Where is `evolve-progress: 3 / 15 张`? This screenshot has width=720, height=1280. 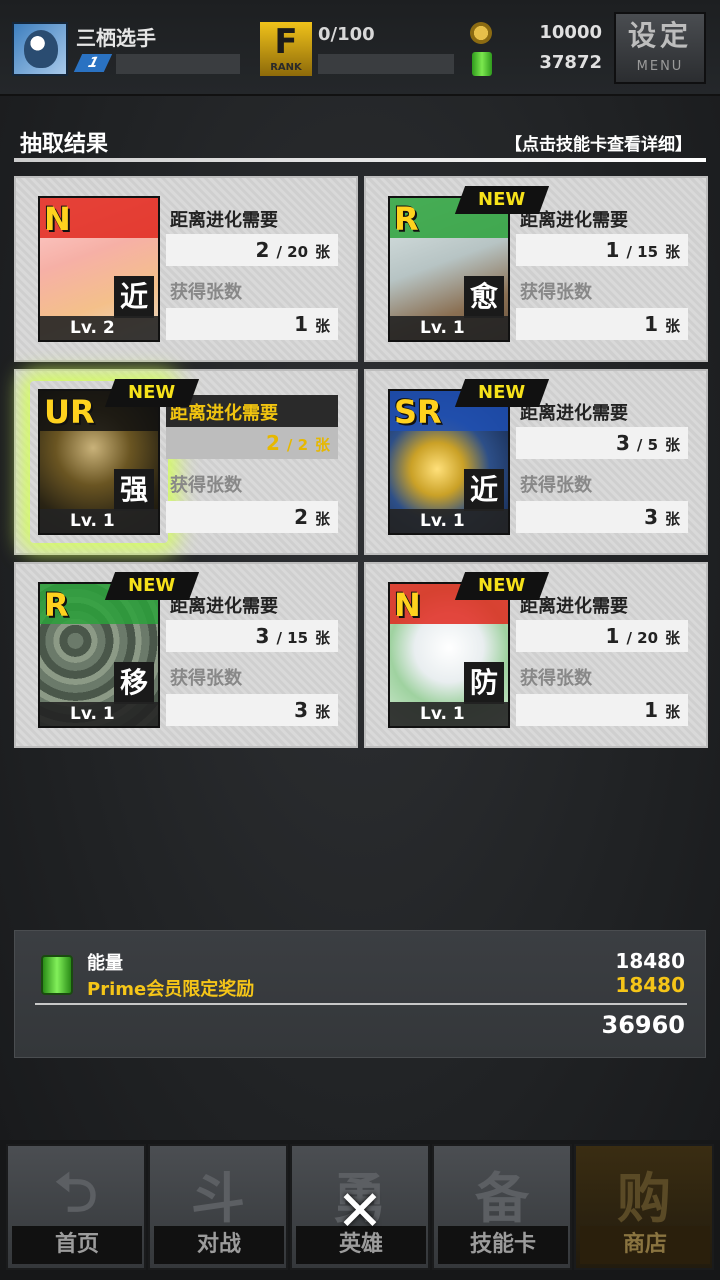 evolve-progress: 3 / 15 张 is located at coordinates (252, 636).